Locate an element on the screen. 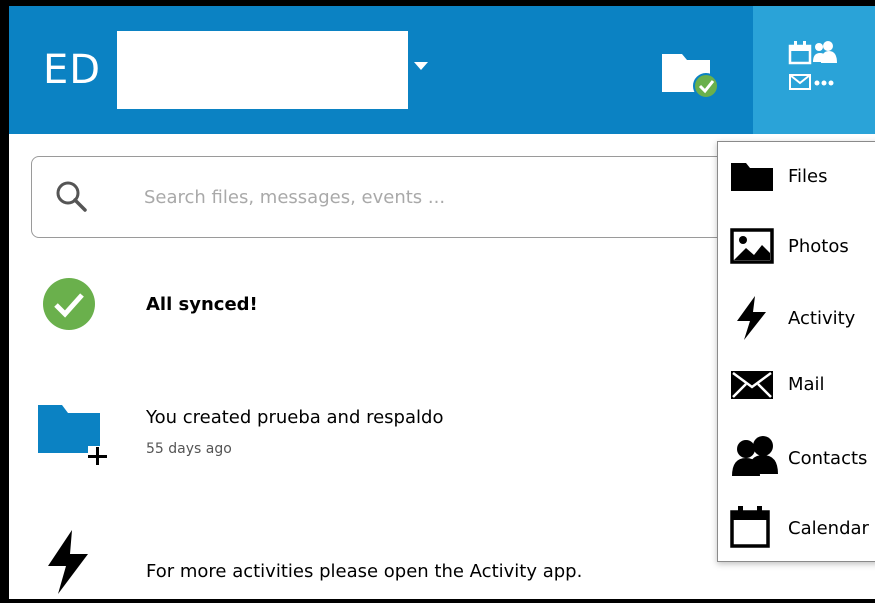 The height and width of the screenshot is (603, 875). menu-item-activity: Activity is located at coordinates (796, 318).